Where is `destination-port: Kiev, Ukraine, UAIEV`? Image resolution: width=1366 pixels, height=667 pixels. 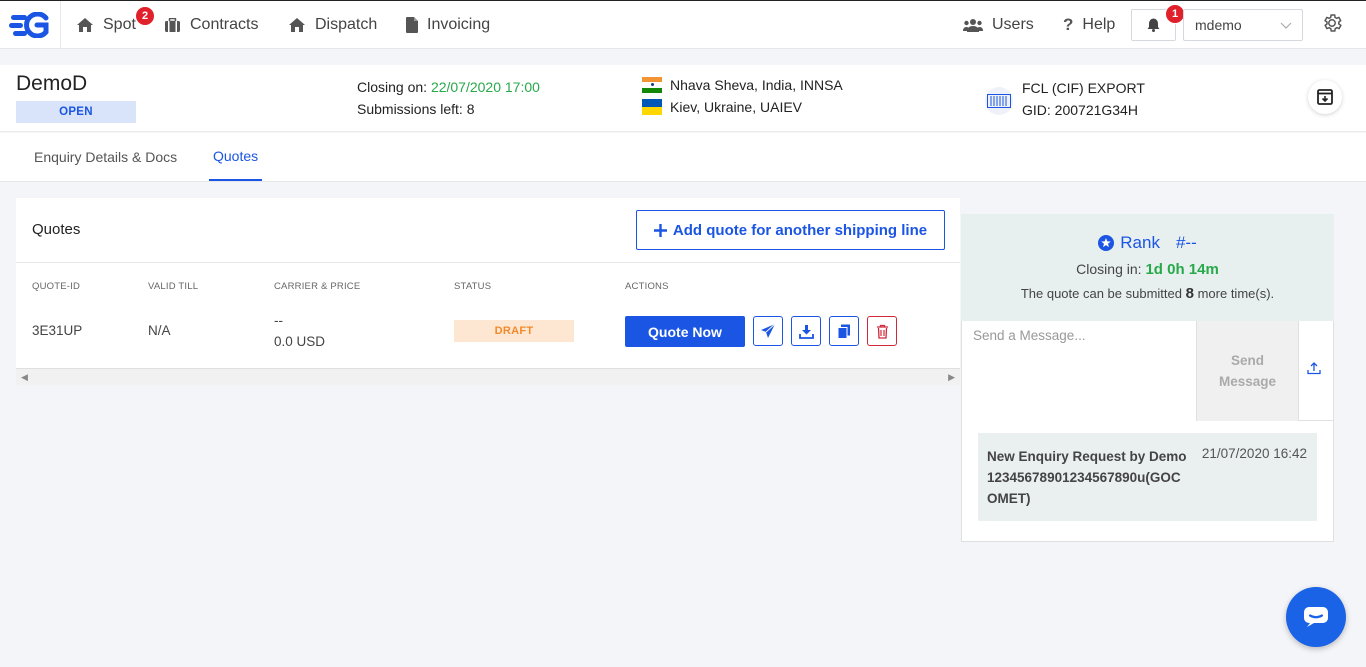
destination-port: Kiev, Ukraine, UAIEV is located at coordinates (742, 107).